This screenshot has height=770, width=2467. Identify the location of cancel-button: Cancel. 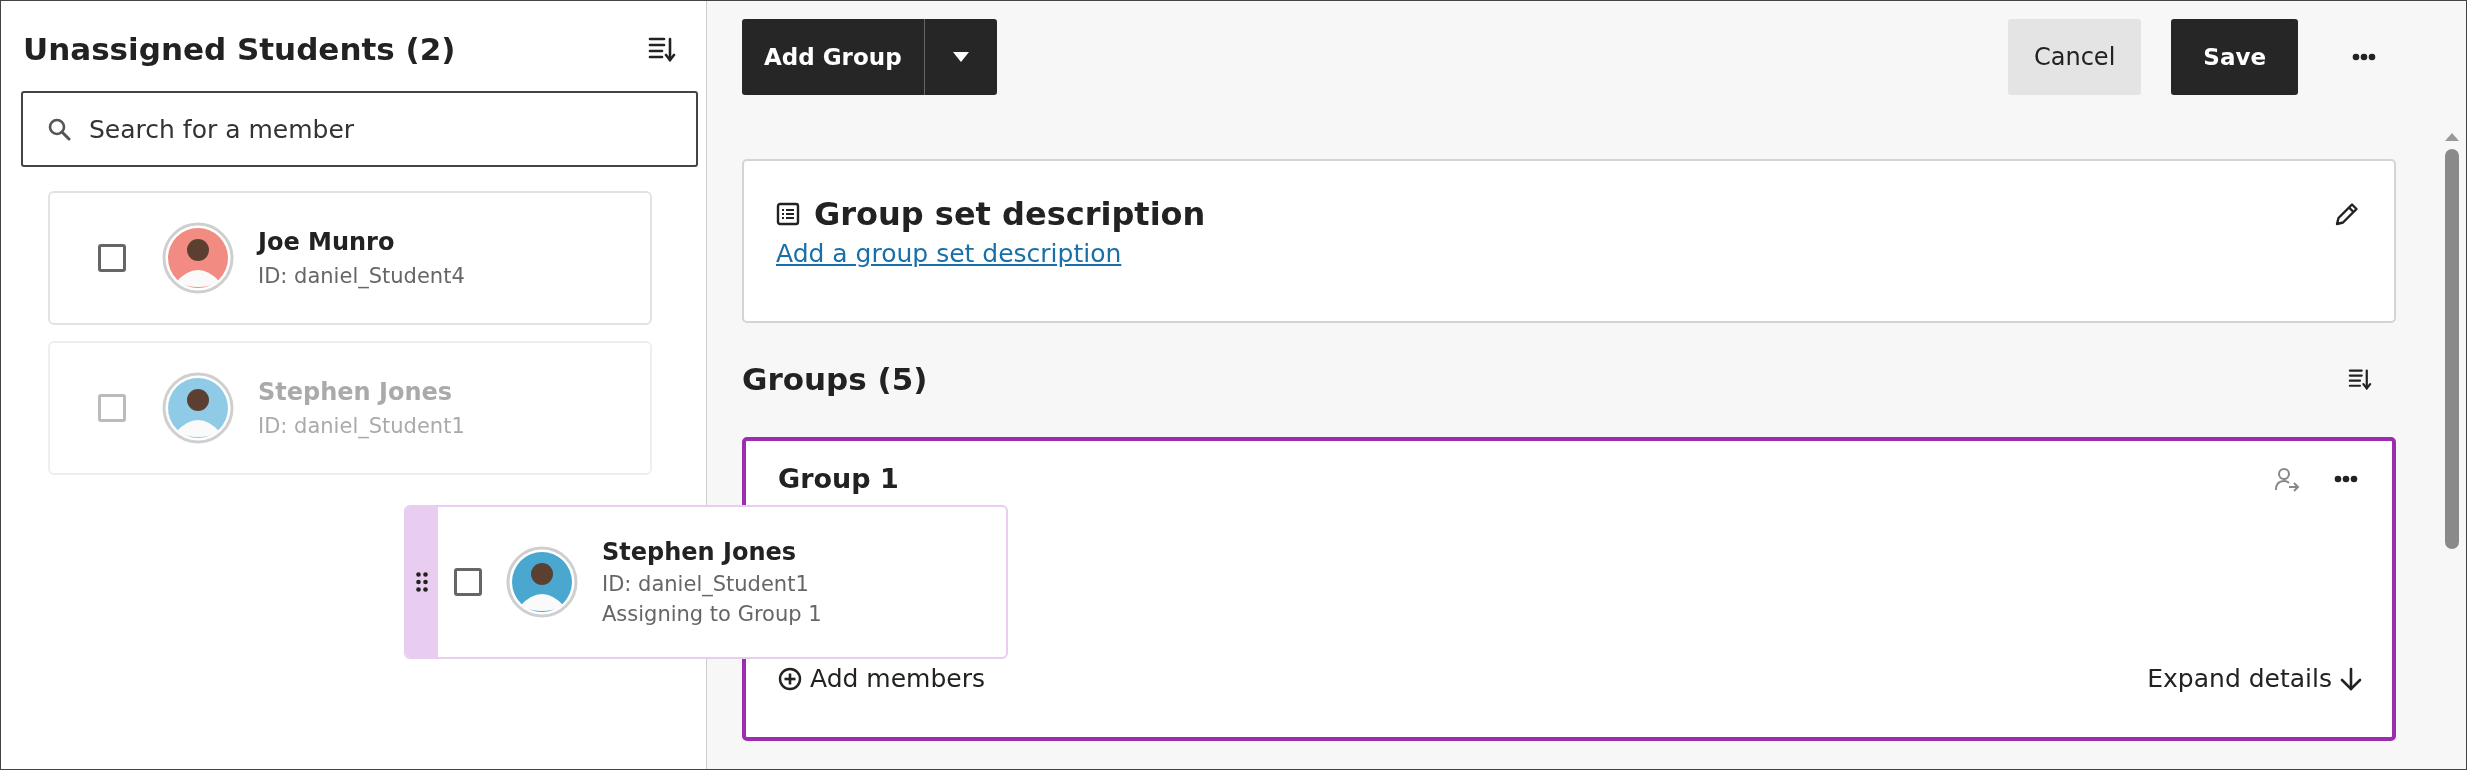
(2075, 57).